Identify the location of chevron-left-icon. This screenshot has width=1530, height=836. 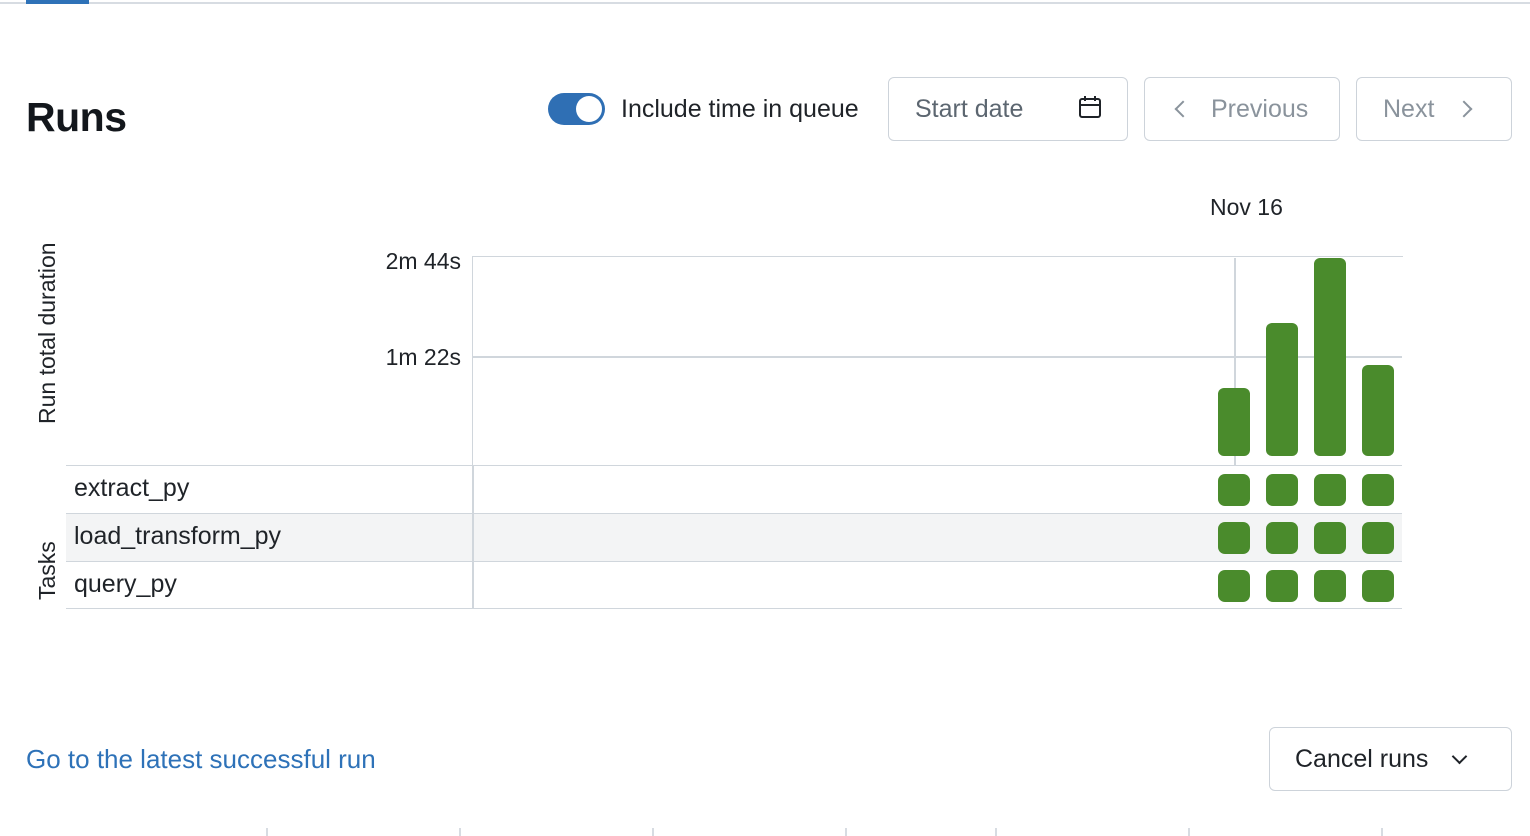
(1183, 109).